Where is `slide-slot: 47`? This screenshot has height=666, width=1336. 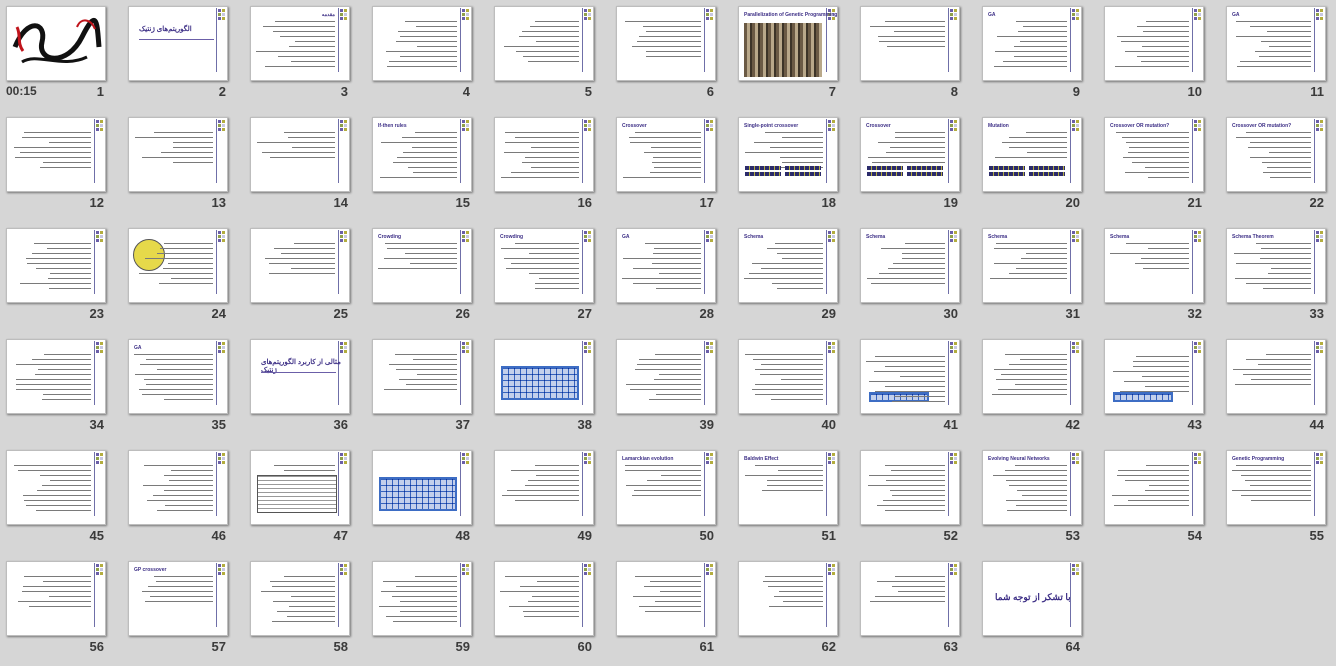
slide-slot: 47 is located at coordinates (305, 499).